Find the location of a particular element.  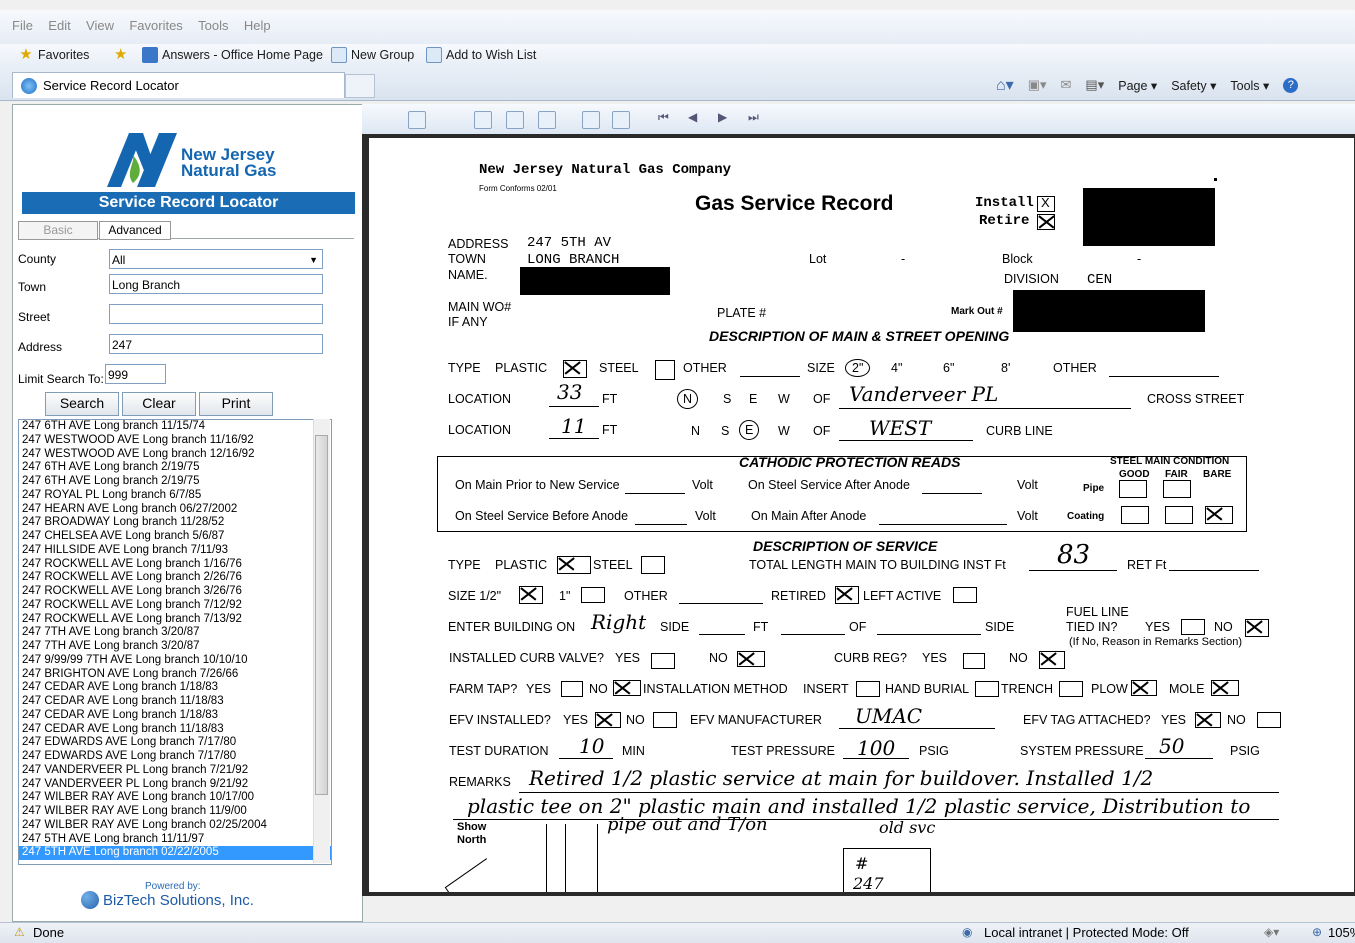

results-scrollbar is located at coordinates (321, 641).